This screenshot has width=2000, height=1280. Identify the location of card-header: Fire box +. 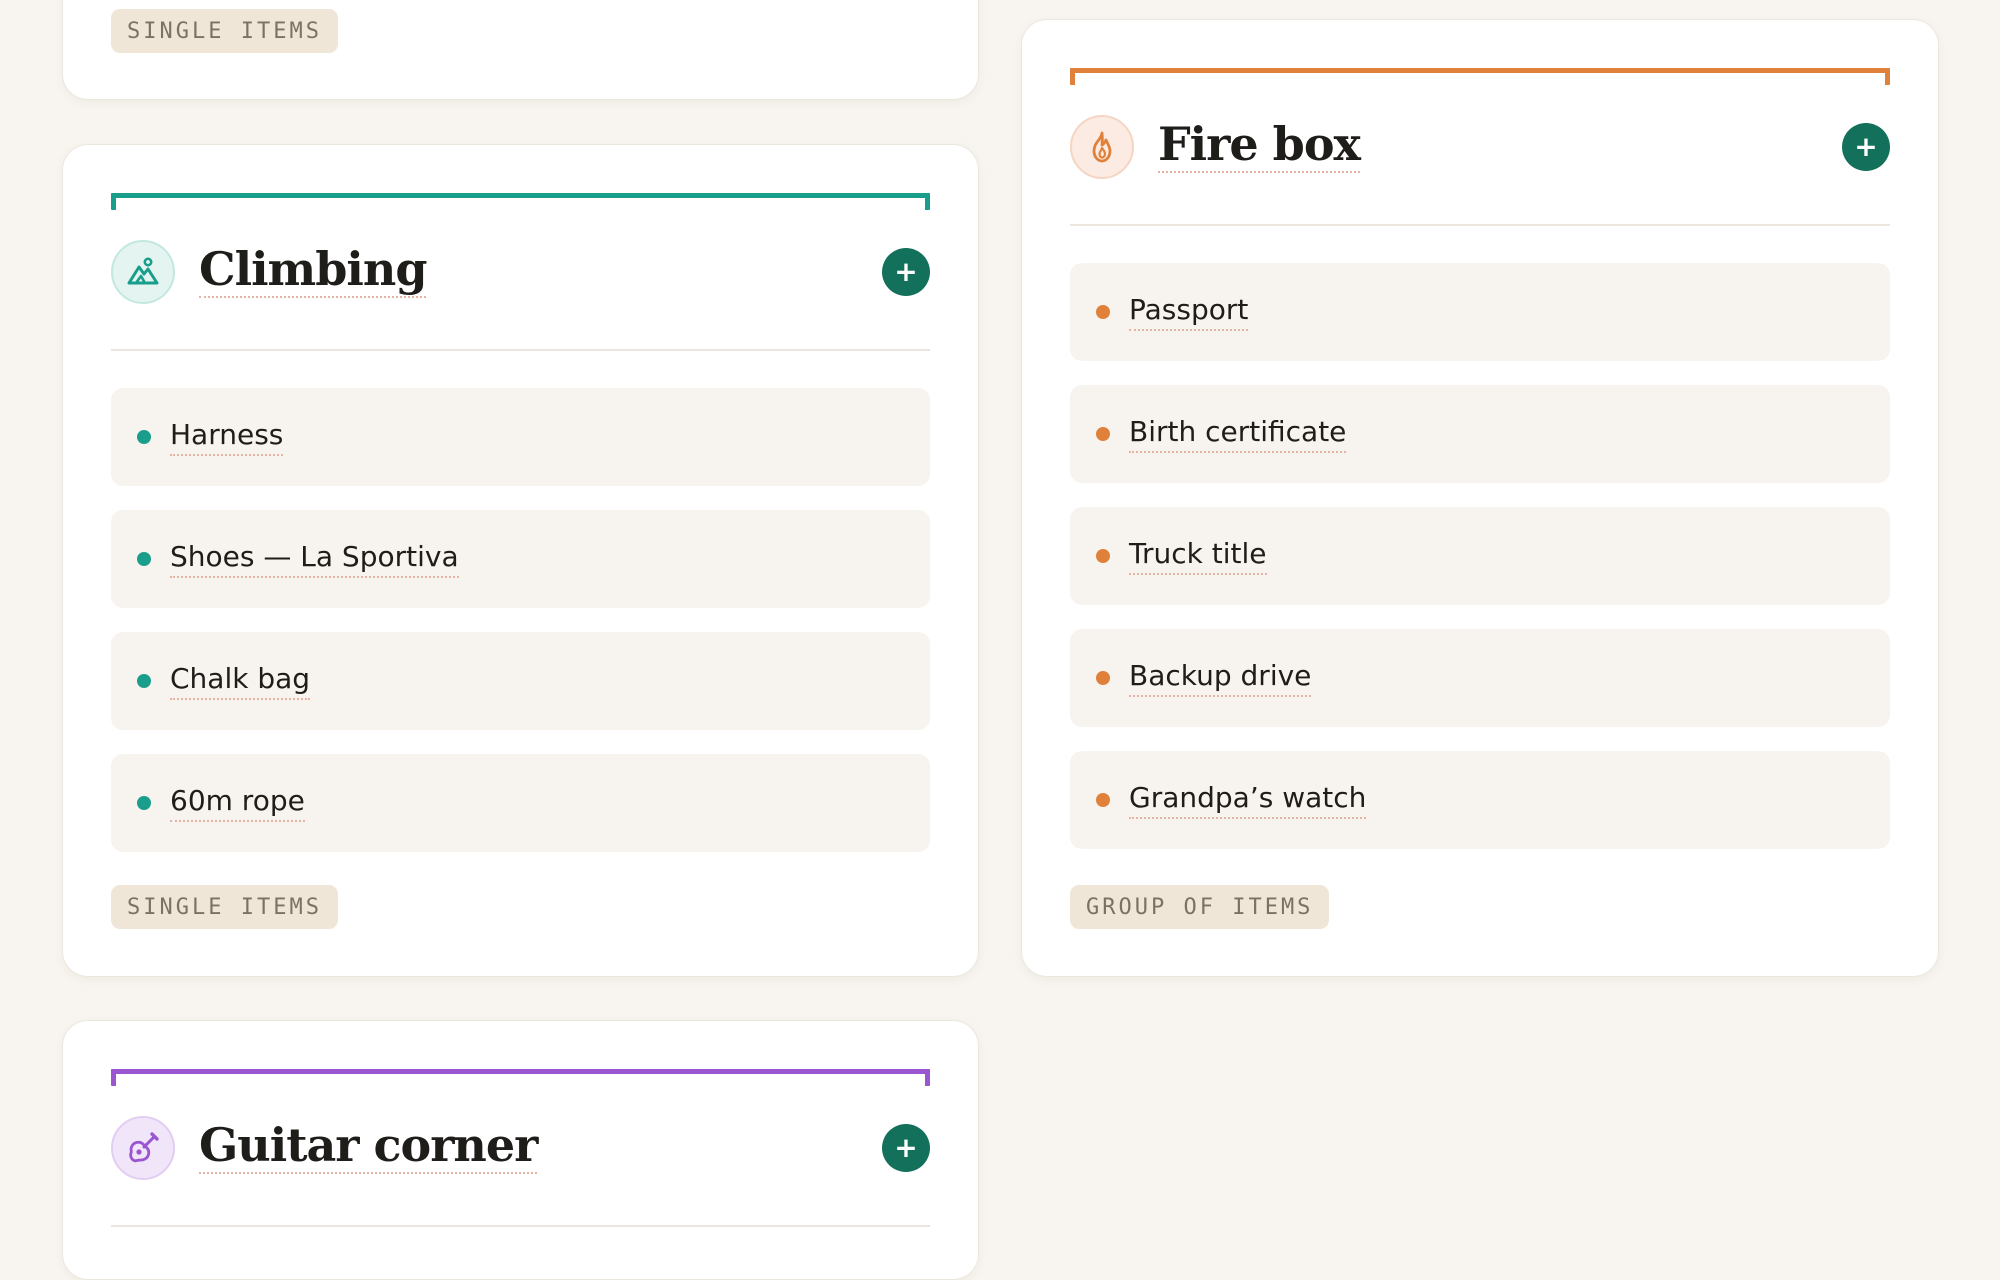
(1480, 147).